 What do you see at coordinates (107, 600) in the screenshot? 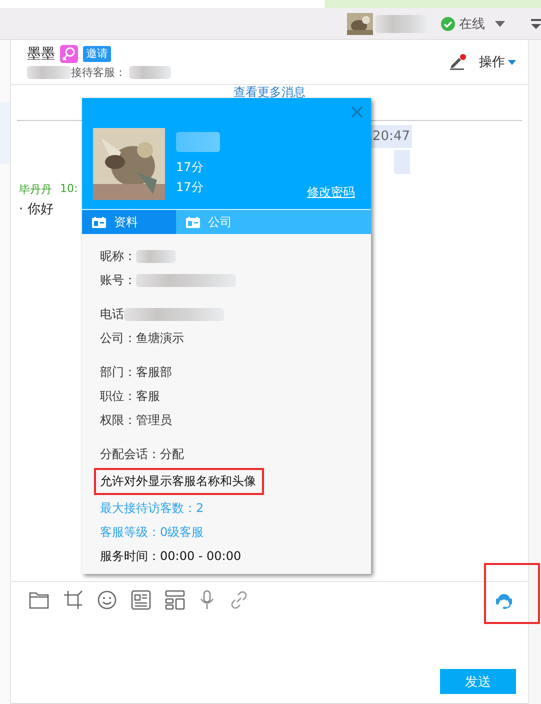
I see `smiley-icon` at bounding box center [107, 600].